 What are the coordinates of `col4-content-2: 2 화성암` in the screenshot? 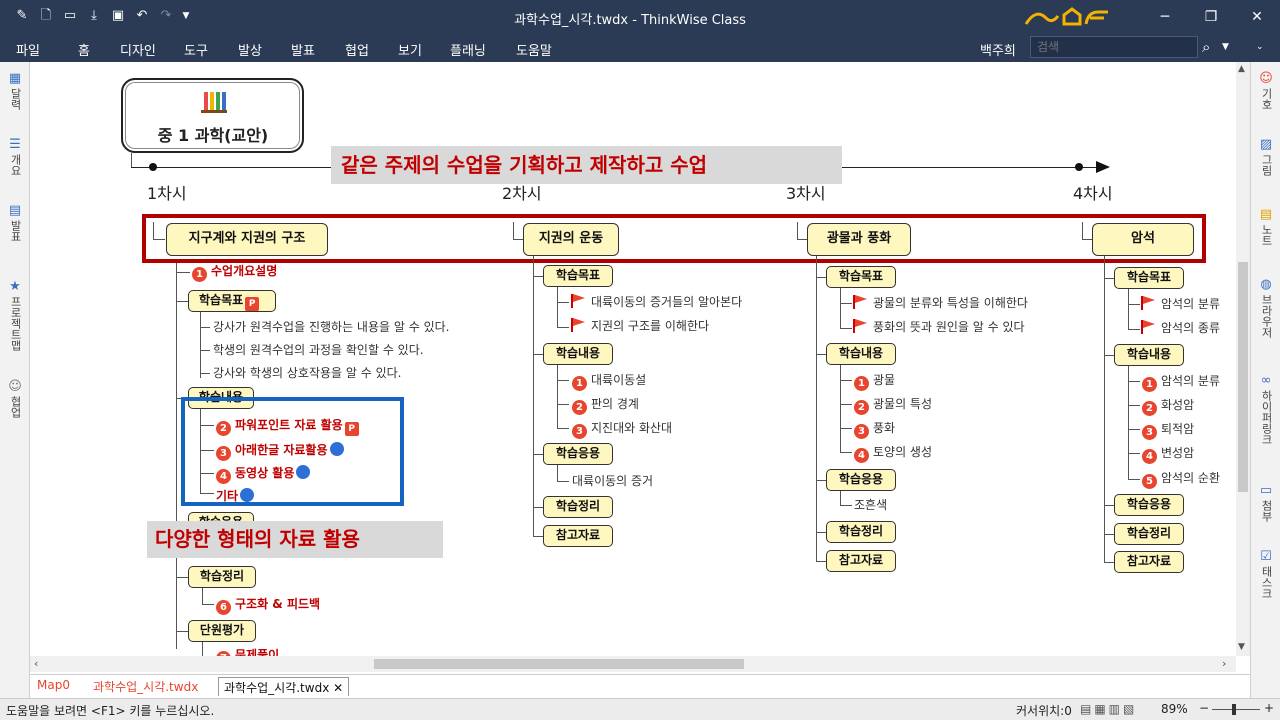 It's located at (1168, 406).